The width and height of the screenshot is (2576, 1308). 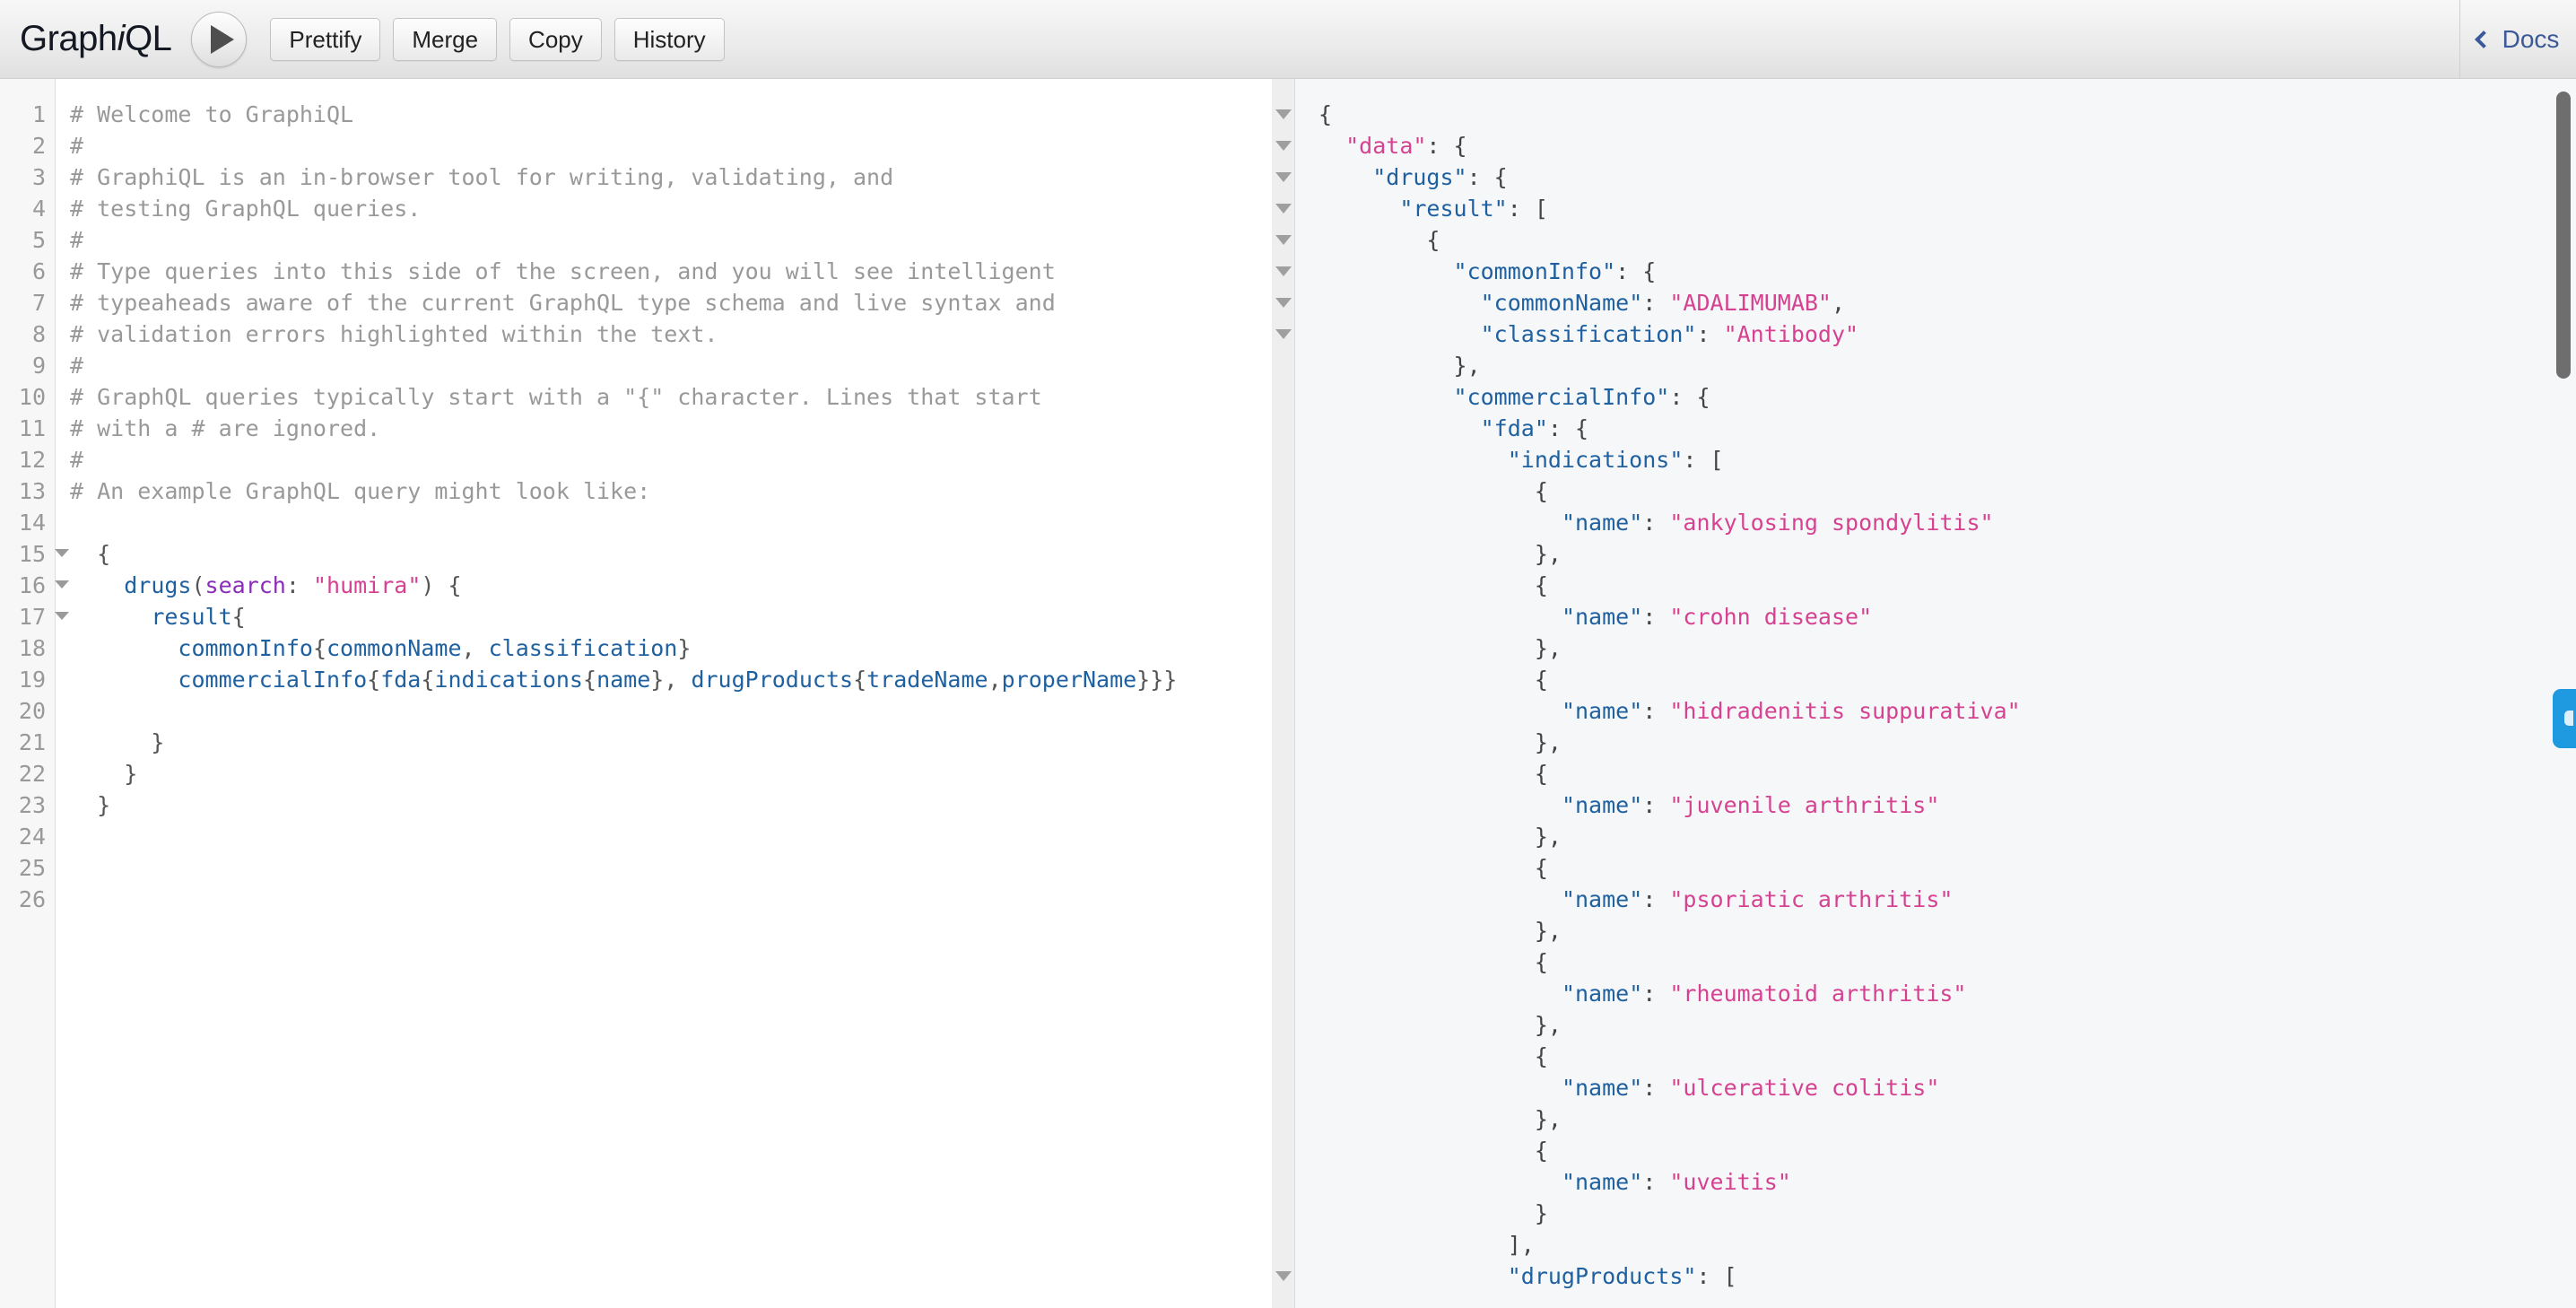 What do you see at coordinates (1791, 334) in the screenshot?
I see `token-string: "Antibody"` at bounding box center [1791, 334].